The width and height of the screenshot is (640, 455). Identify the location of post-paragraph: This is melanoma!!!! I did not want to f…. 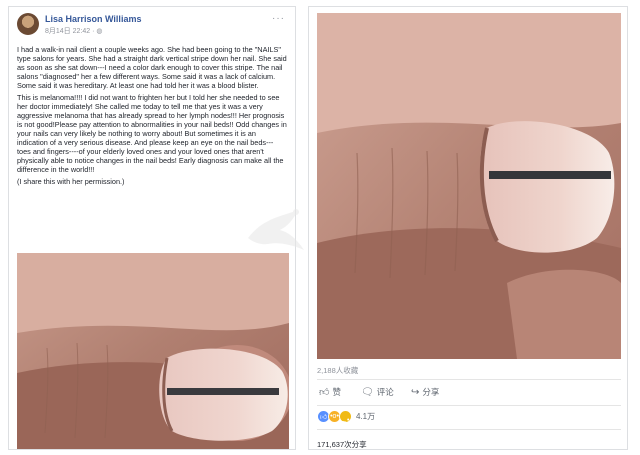
(152, 133).